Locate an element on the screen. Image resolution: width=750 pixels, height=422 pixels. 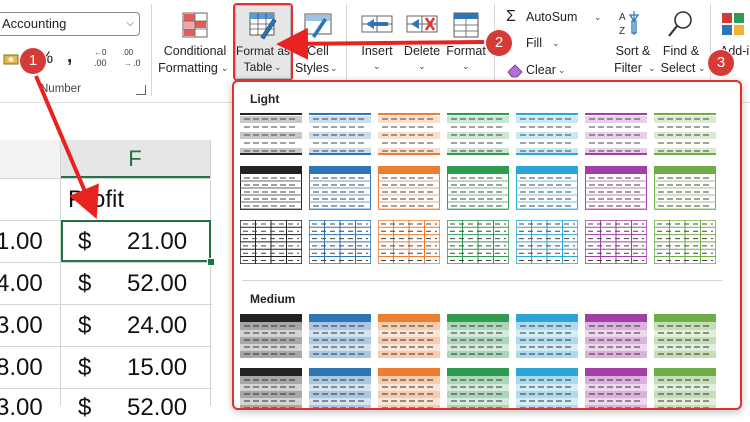
callout-badge-3: 3 is located at coordinates (721, 63).